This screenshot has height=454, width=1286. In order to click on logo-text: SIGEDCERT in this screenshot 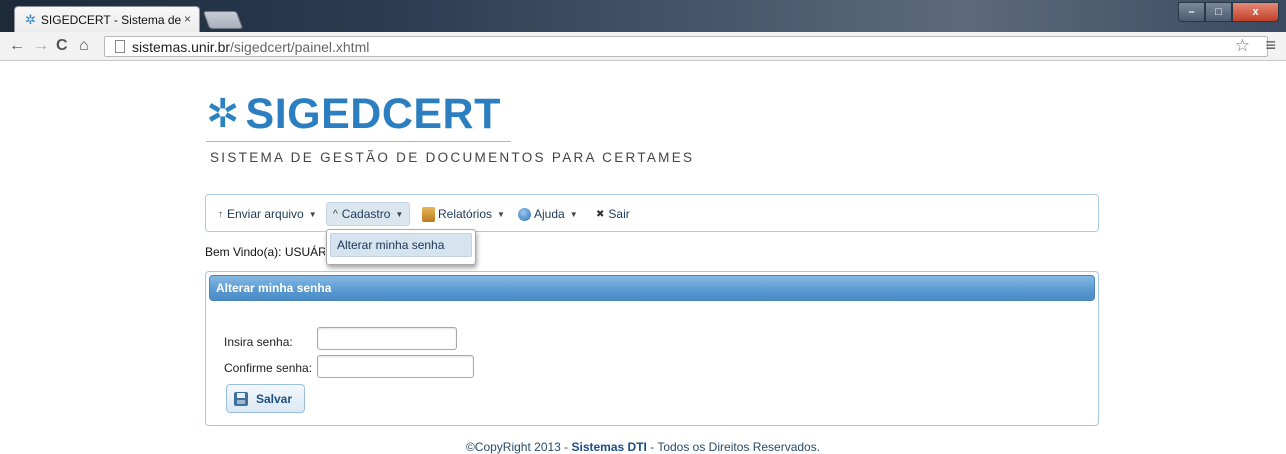, I will do `click(373, 114)`.